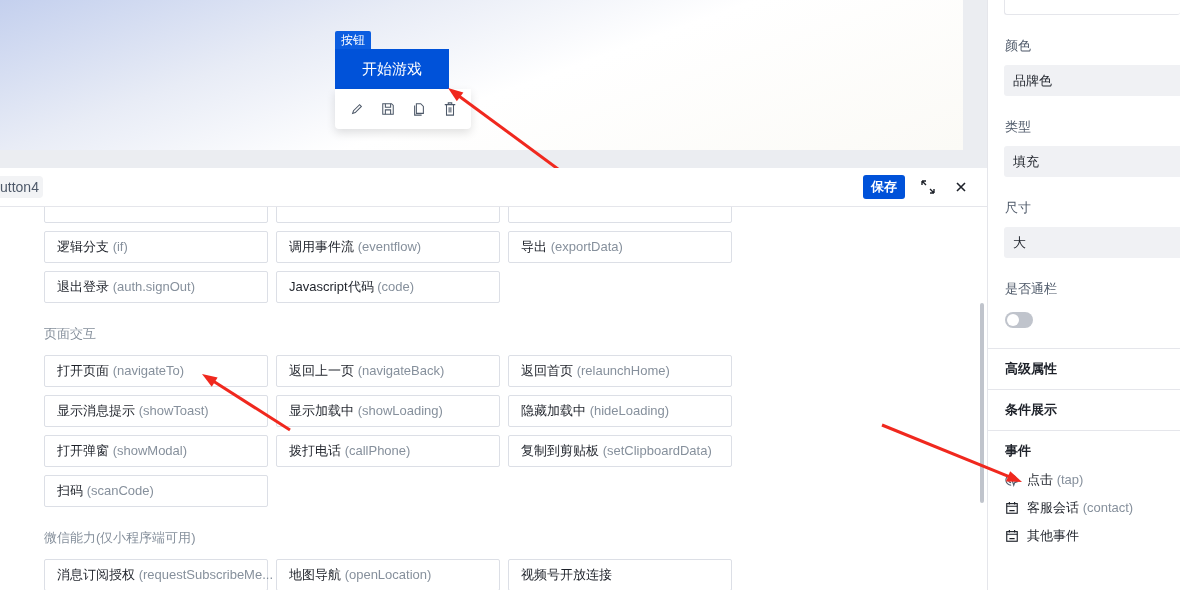  Describe the element at coordinates (156, 451) in the screenshot. I see `action-option: 打开弹窗 (showModal)` at that location.